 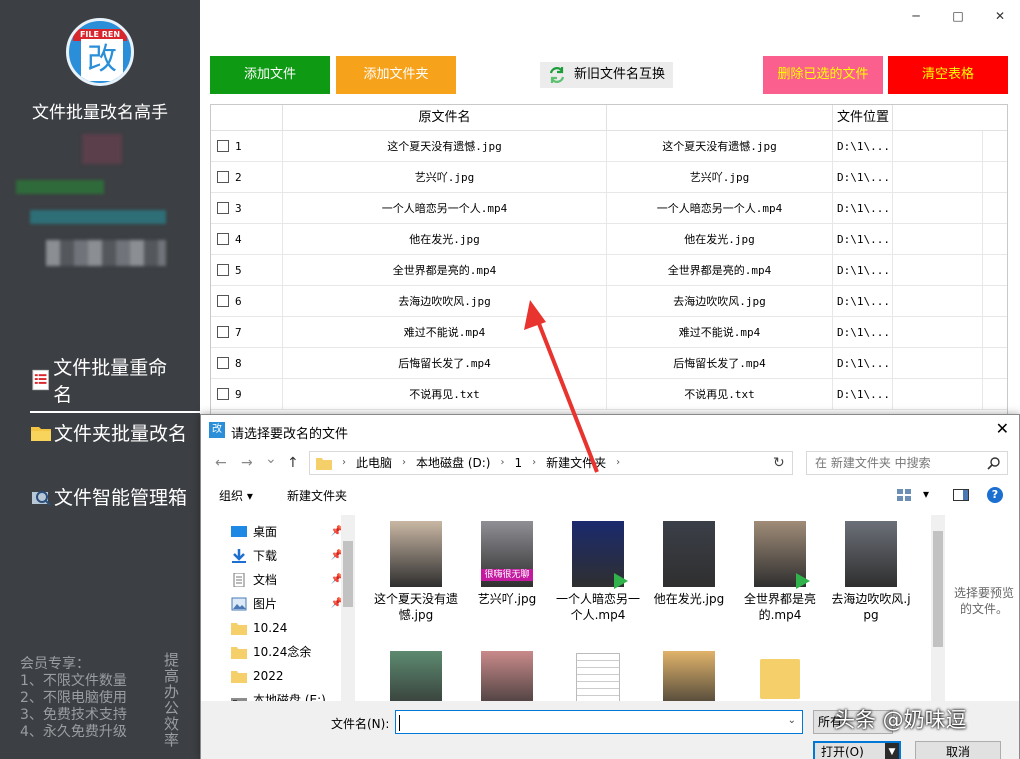 I want to click on extra-cell, so click(x=938, y=394).